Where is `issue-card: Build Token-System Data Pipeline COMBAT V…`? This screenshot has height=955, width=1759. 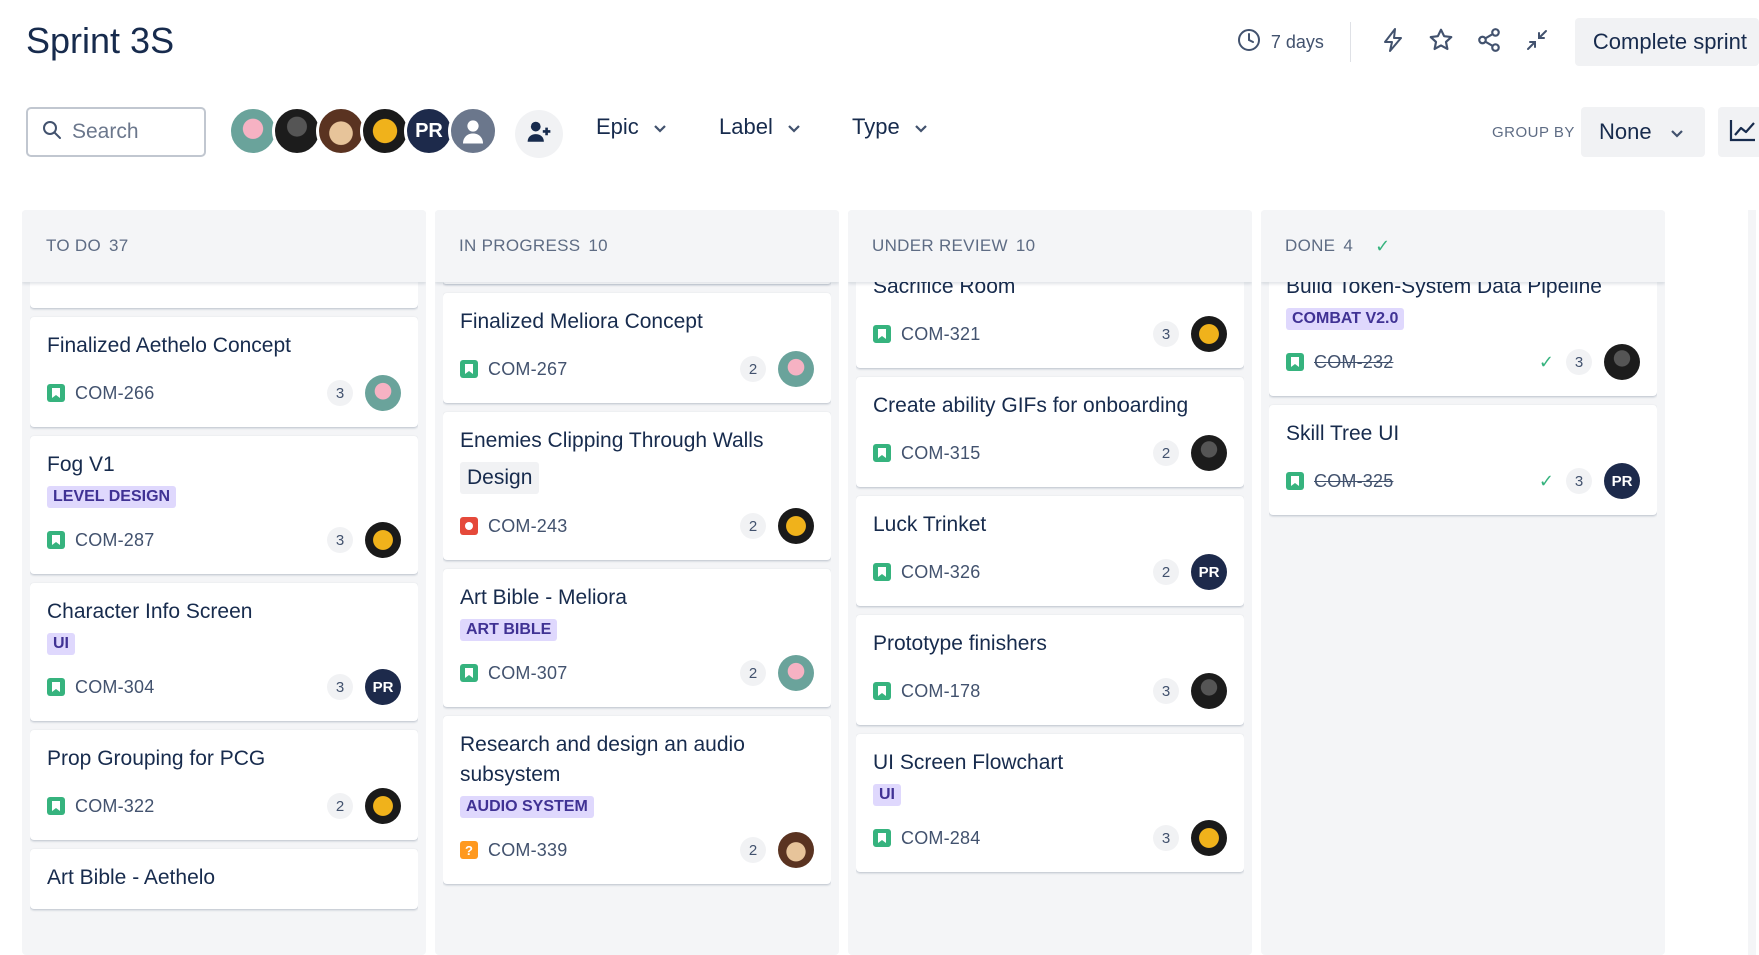 issue-card: Build Token-System Data Pipeline COMBAT V… is located at coordinates (1463, 339).